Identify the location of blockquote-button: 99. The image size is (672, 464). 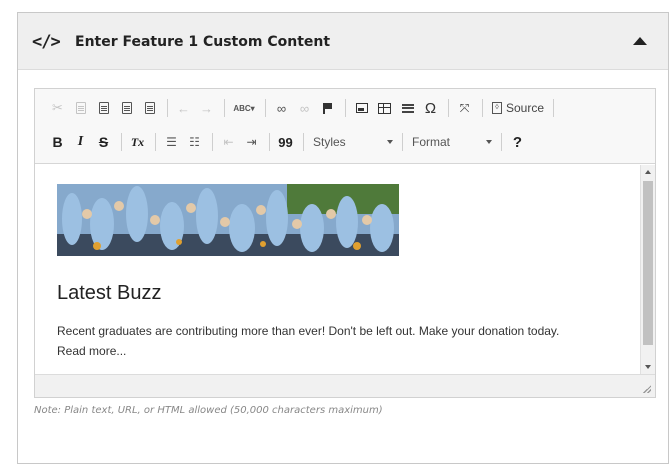
(285, 142).